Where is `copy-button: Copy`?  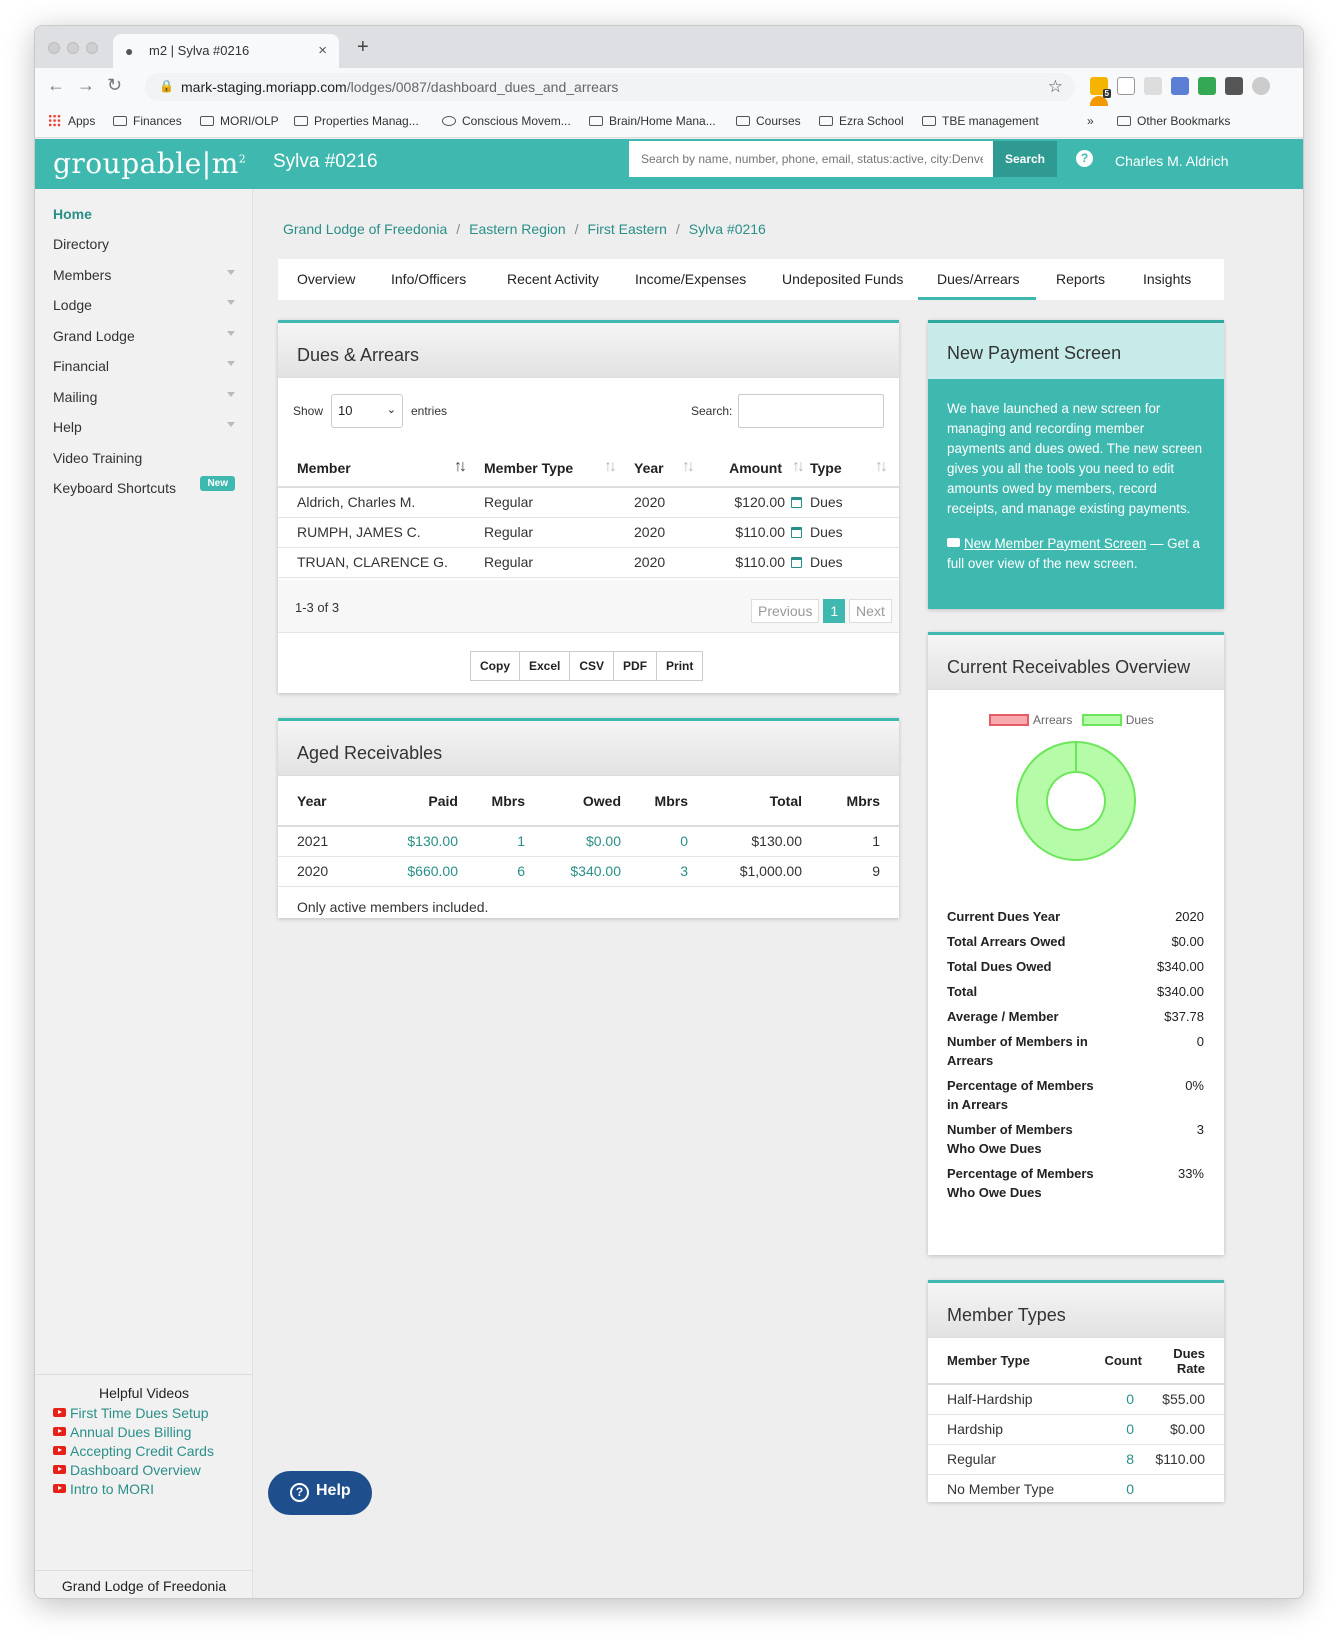
copy-button: Copy is located at coordinates (495, 666).